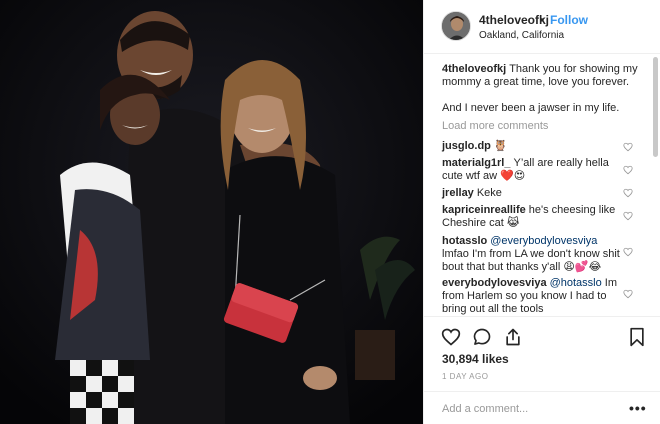 The width and height of the screenshot is (660, 424). Describe the element at coordinates (466, 146) in the screenshot. I see `comment-username: jusglo.dp` at that location.